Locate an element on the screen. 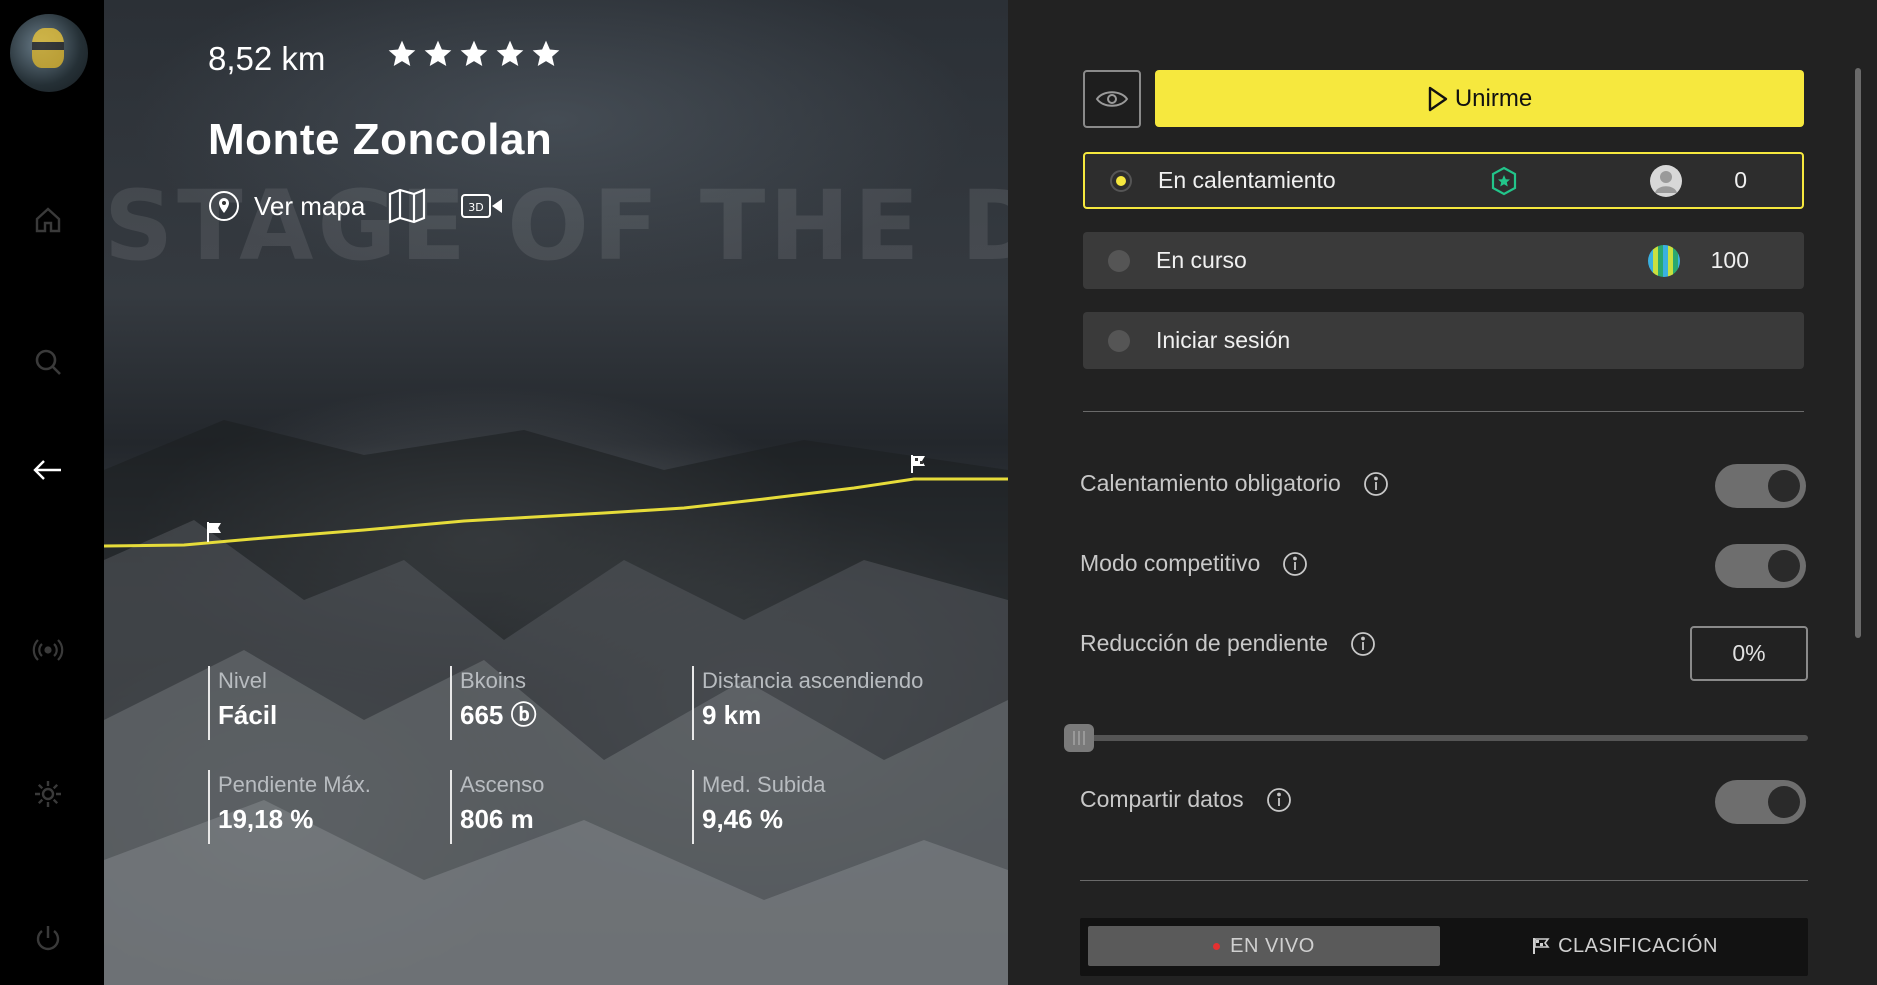 The width and height of the screenshot is (1877, 985). option-count: 0 is located at coordinates (1740, 180).